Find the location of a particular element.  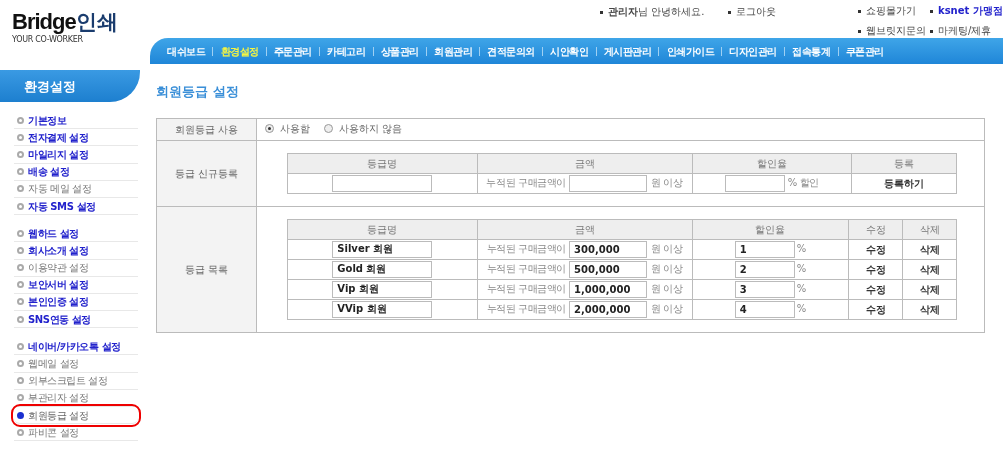

logo: Bridge인쇄 YOUR CO-WORKER is located at coordinates (65, 26).